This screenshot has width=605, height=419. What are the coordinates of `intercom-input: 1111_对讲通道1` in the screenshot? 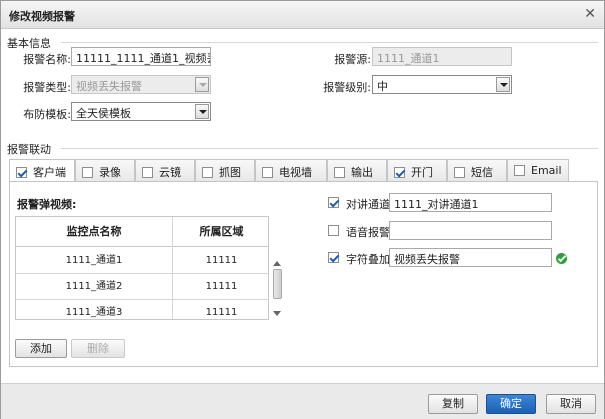 It's located at (470, 202).